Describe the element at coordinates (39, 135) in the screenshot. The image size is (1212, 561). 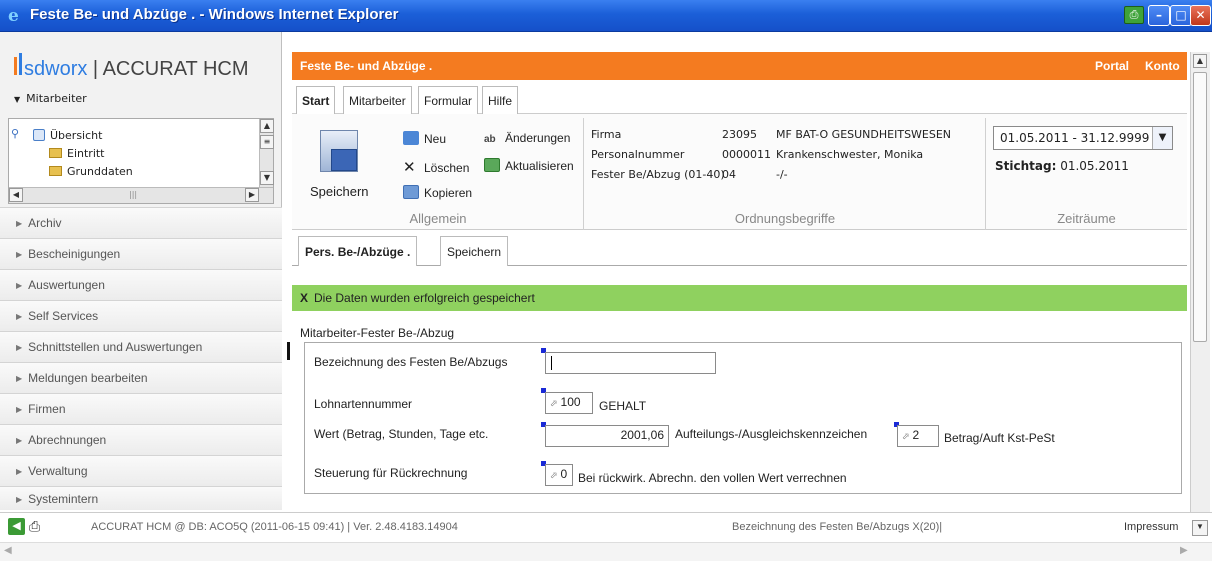
I see `grid-icon` at that location.